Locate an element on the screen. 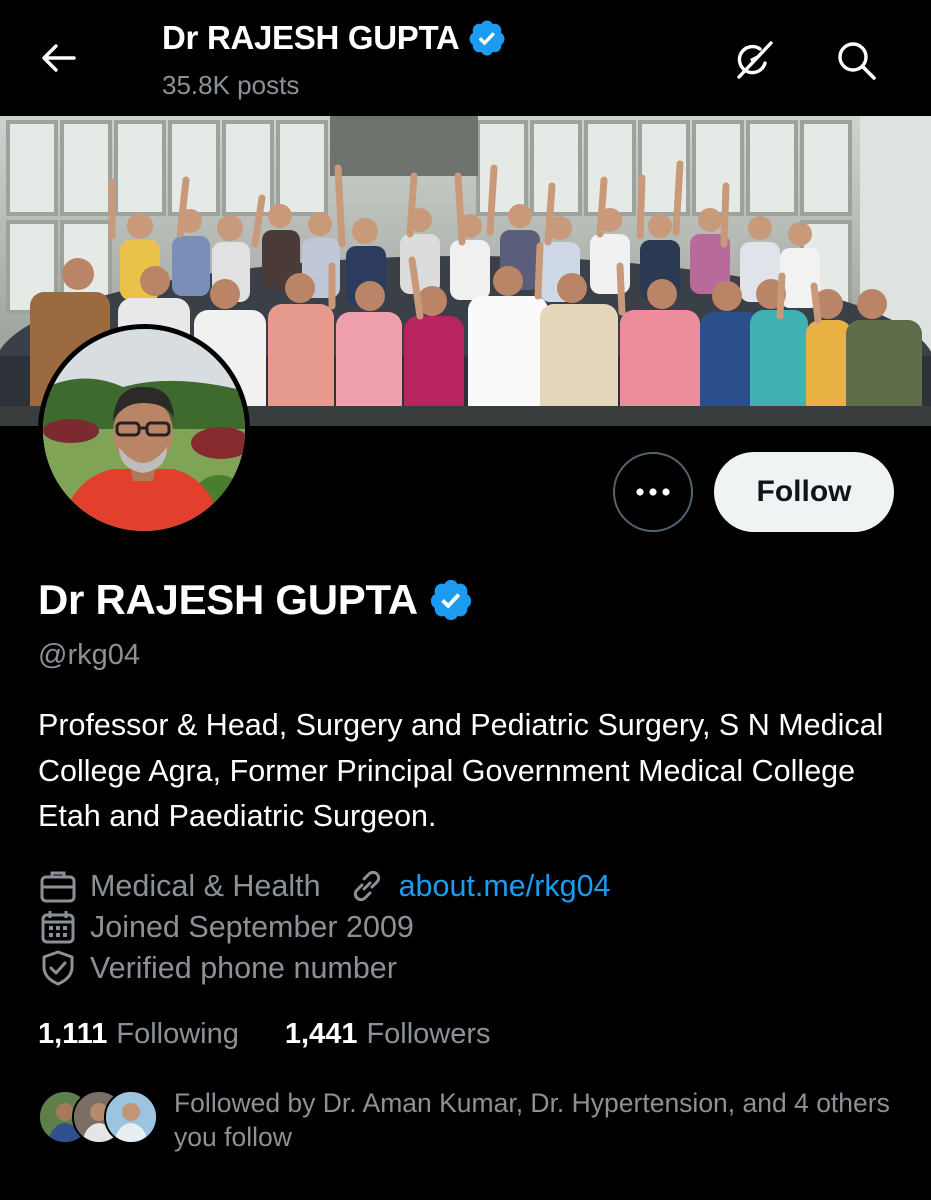 The height and width of the screenshot is (1200, 931). avatar-photo is located at coordinates (144, 430).